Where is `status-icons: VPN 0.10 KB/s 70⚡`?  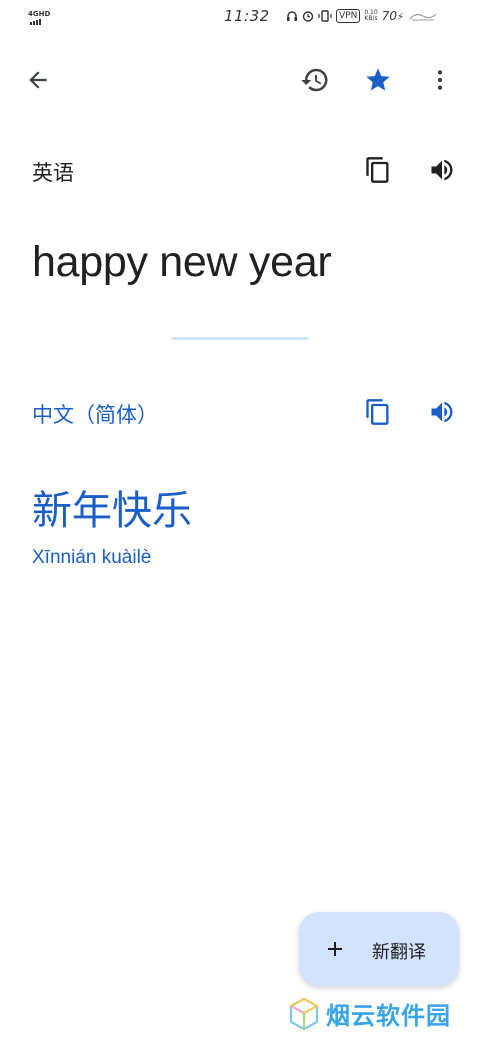 status-icons: VPN 0.10 KB/s 70⚡ is located at coordinates (362, 16).